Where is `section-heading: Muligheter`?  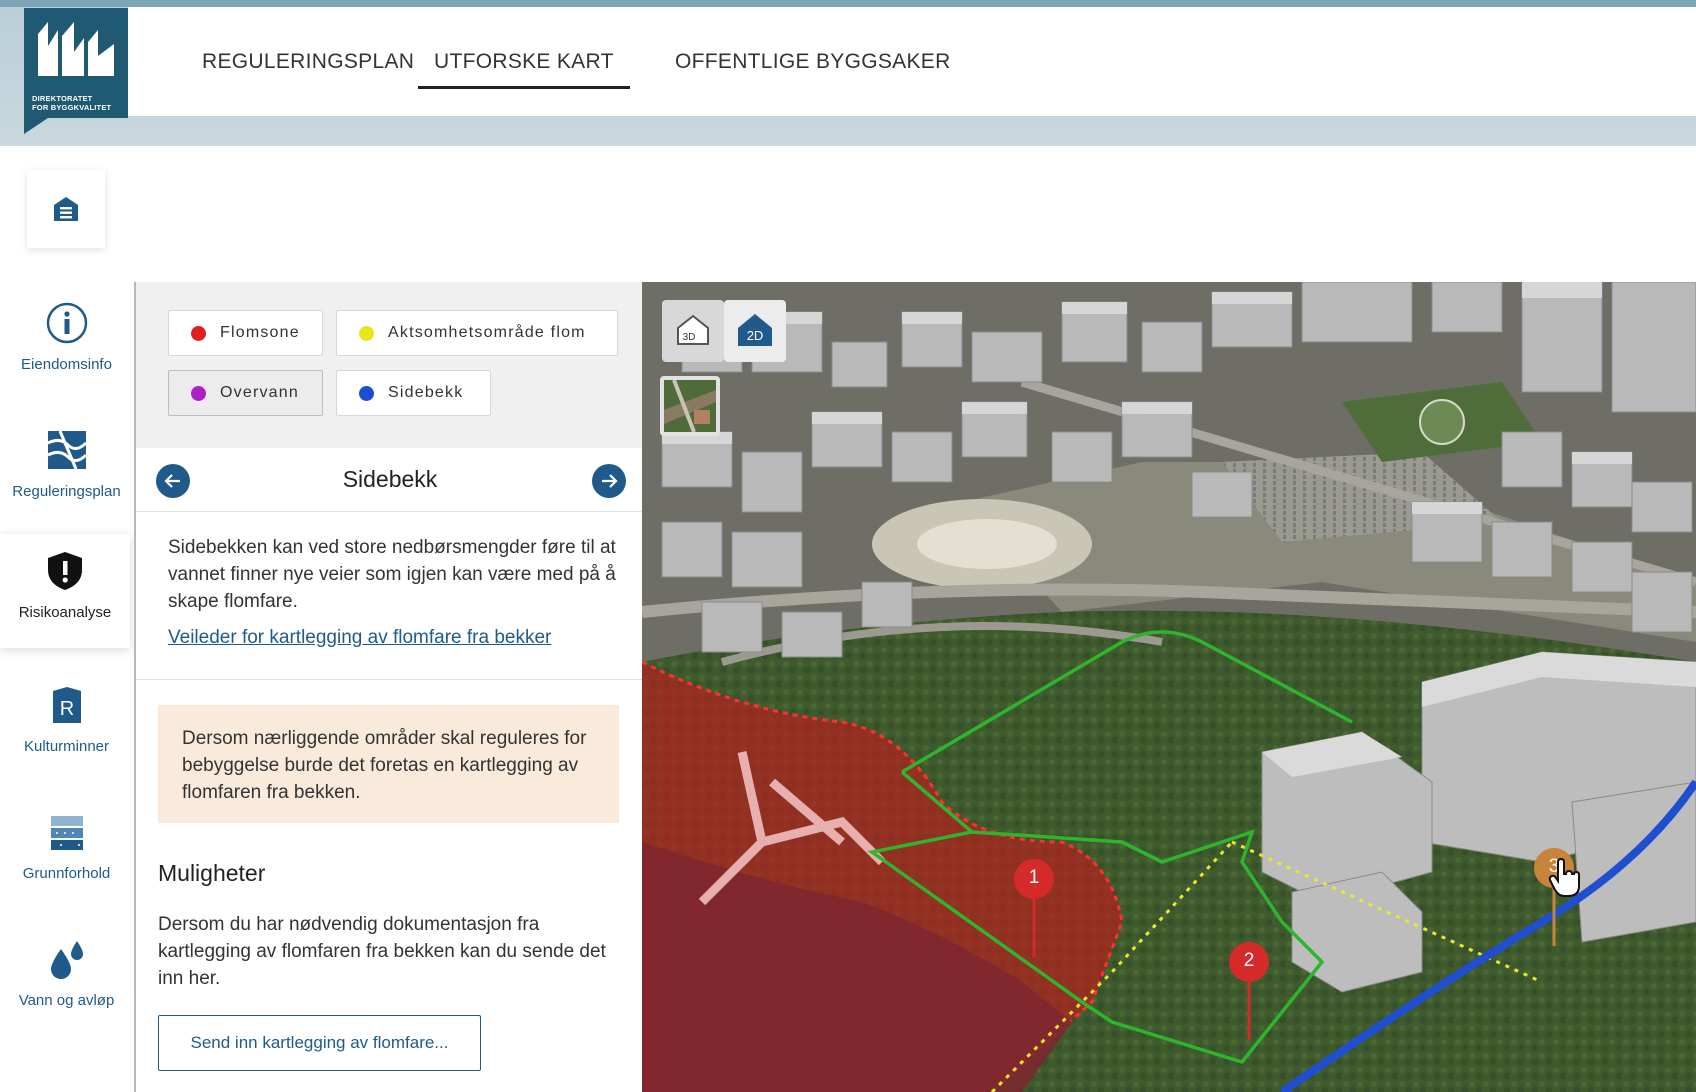 section-heading: Muligheter is located at coordinates (212, 873).